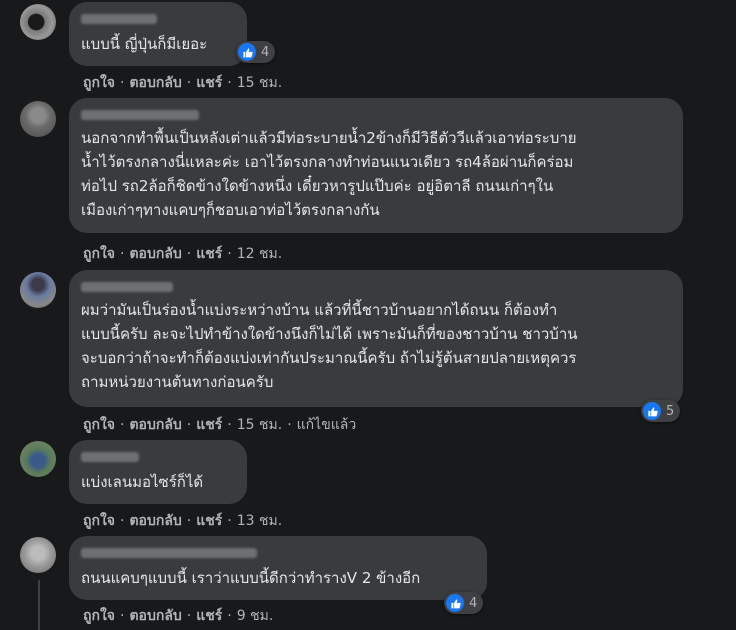 Image resolution: width=736 pixels, height=630 pixels. What do you see at coordinates (158, 472) in the screenshot?
I see `comment-bubble: แบ่งเลนมอไซร์ก็ได้` at bounding box center [158, 472].